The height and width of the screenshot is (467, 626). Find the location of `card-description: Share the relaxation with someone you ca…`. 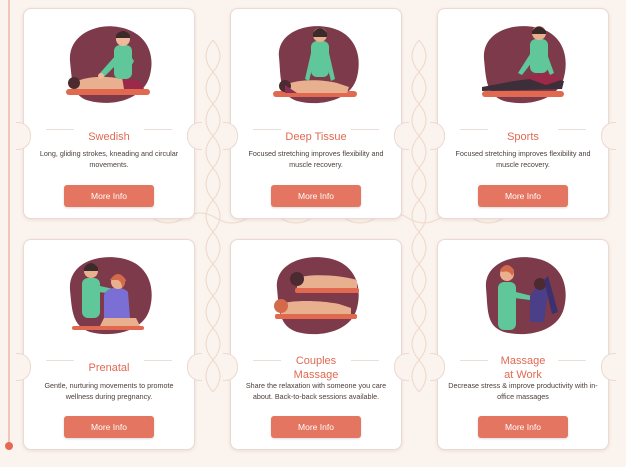

card-description: Share the relaxation with someone you ca… is located at coordinates (316, 391).